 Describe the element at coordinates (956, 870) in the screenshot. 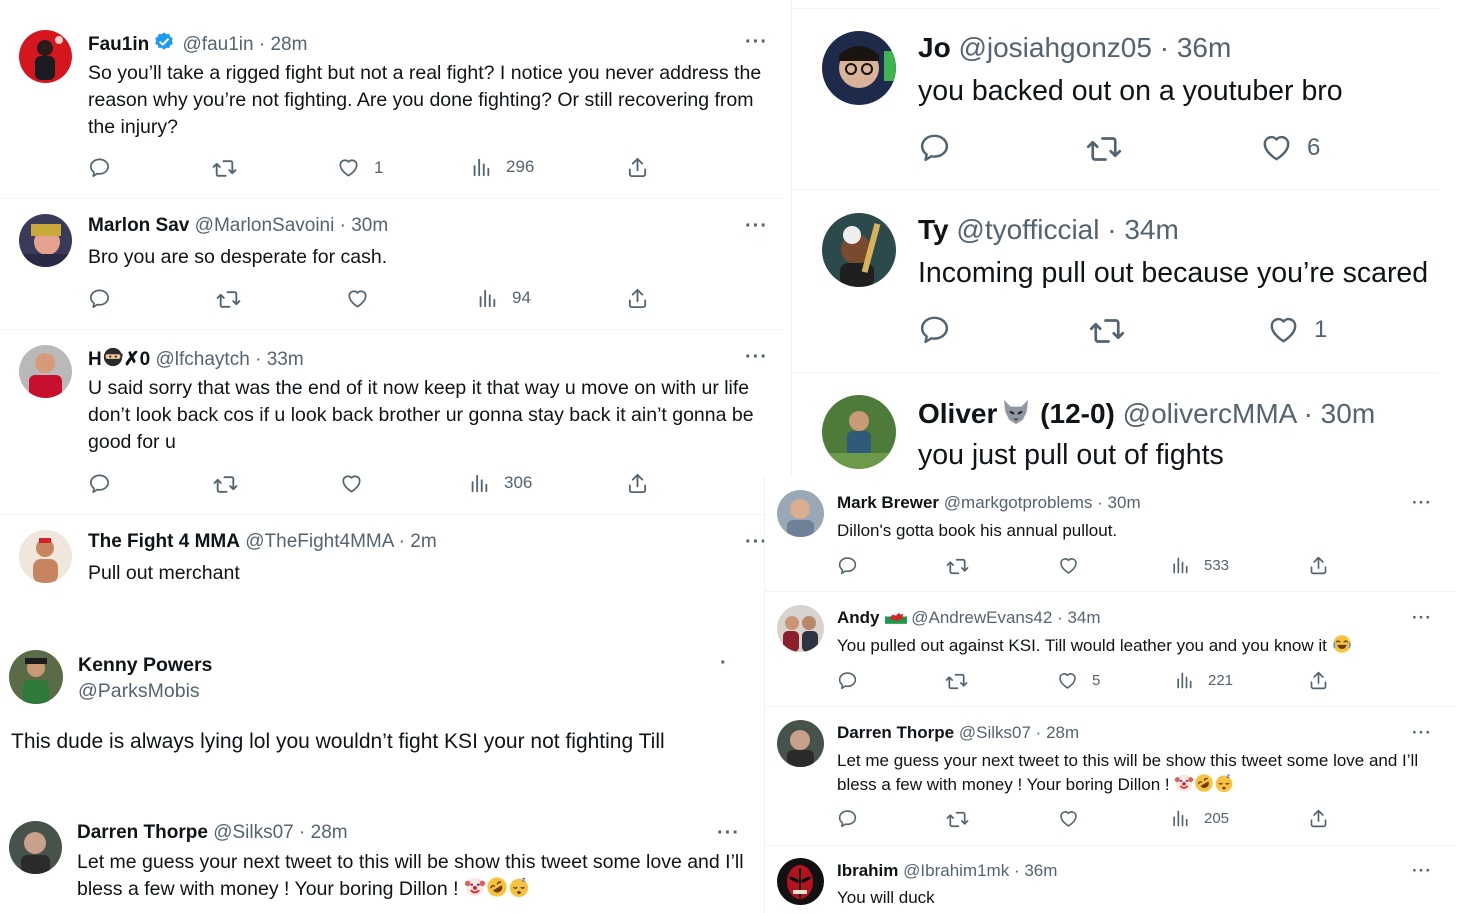

I see `user-handle: @Ibrahim1mk` at that location.